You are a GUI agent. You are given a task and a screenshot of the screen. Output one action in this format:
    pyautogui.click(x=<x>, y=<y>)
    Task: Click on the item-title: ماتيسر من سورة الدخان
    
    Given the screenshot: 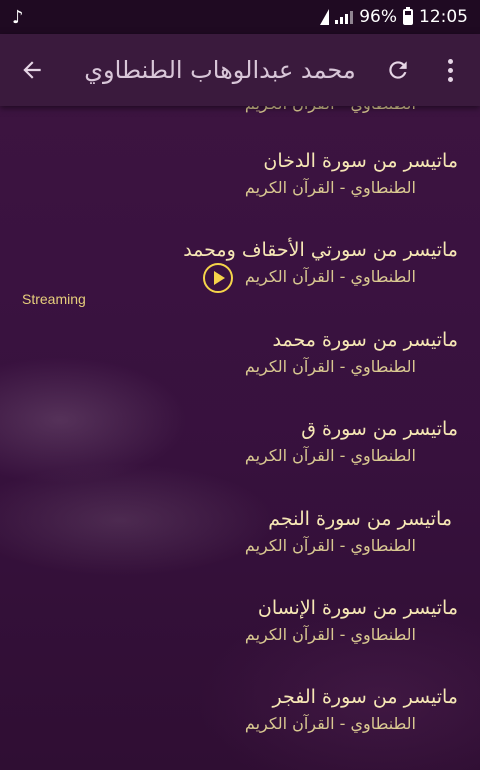 What is the action you would take?
    pyautogui.click(x=360, y=161)
    